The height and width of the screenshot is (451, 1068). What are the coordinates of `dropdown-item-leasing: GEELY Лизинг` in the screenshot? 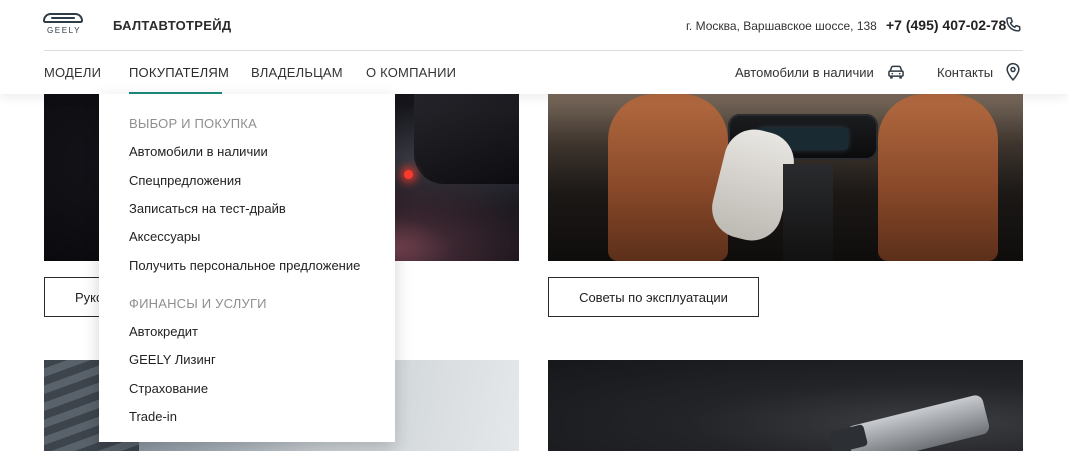 It's located at (172, 359).